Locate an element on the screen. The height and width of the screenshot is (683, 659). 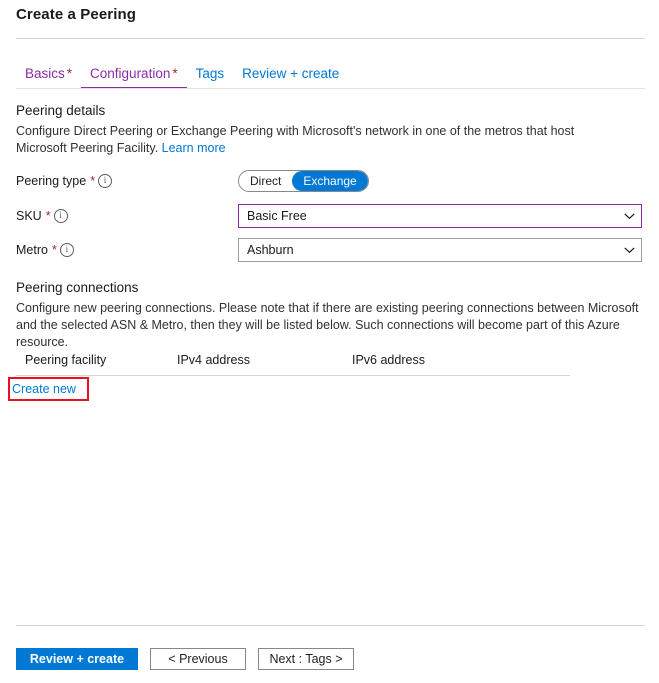
peering-type-option-direct: Direct is located at coordinates (265, 181).